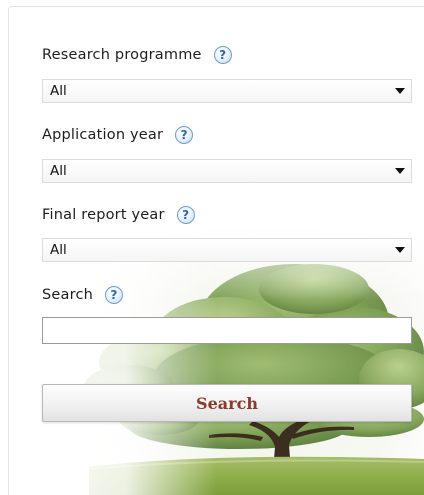  What do you see at coordinates (227, 403) in the screenshot?
I see `search-button: Search` at bounding box center [227, 403].